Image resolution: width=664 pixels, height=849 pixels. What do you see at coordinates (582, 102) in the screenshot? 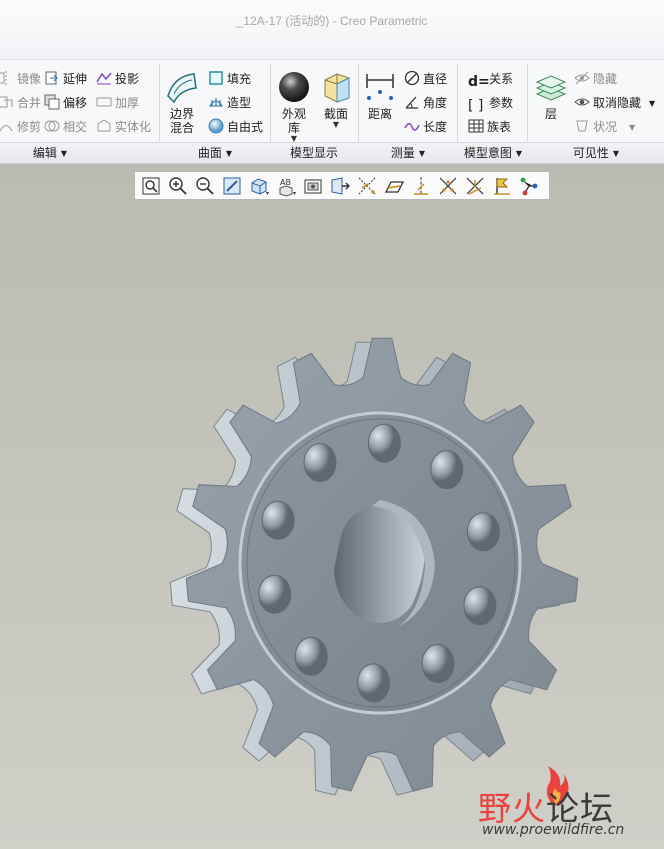
I see `unhide-eye-icon` at bounding box center [582, 102].